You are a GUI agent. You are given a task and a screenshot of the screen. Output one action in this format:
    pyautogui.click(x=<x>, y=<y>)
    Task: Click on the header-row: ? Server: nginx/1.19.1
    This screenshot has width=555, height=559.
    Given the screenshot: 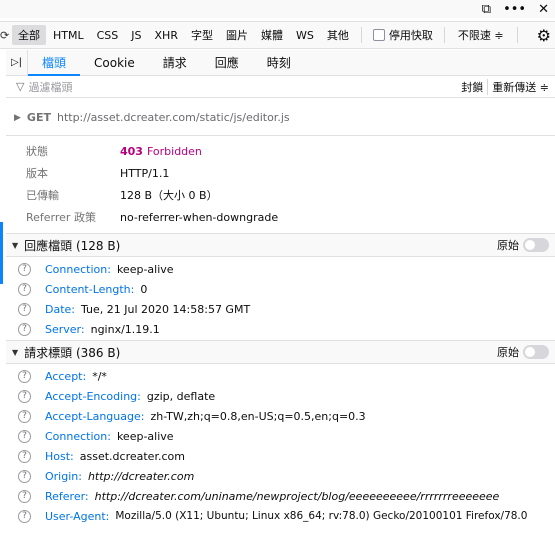 What is the action you would take?
    pyautogui.click(x=280, y=329)
    